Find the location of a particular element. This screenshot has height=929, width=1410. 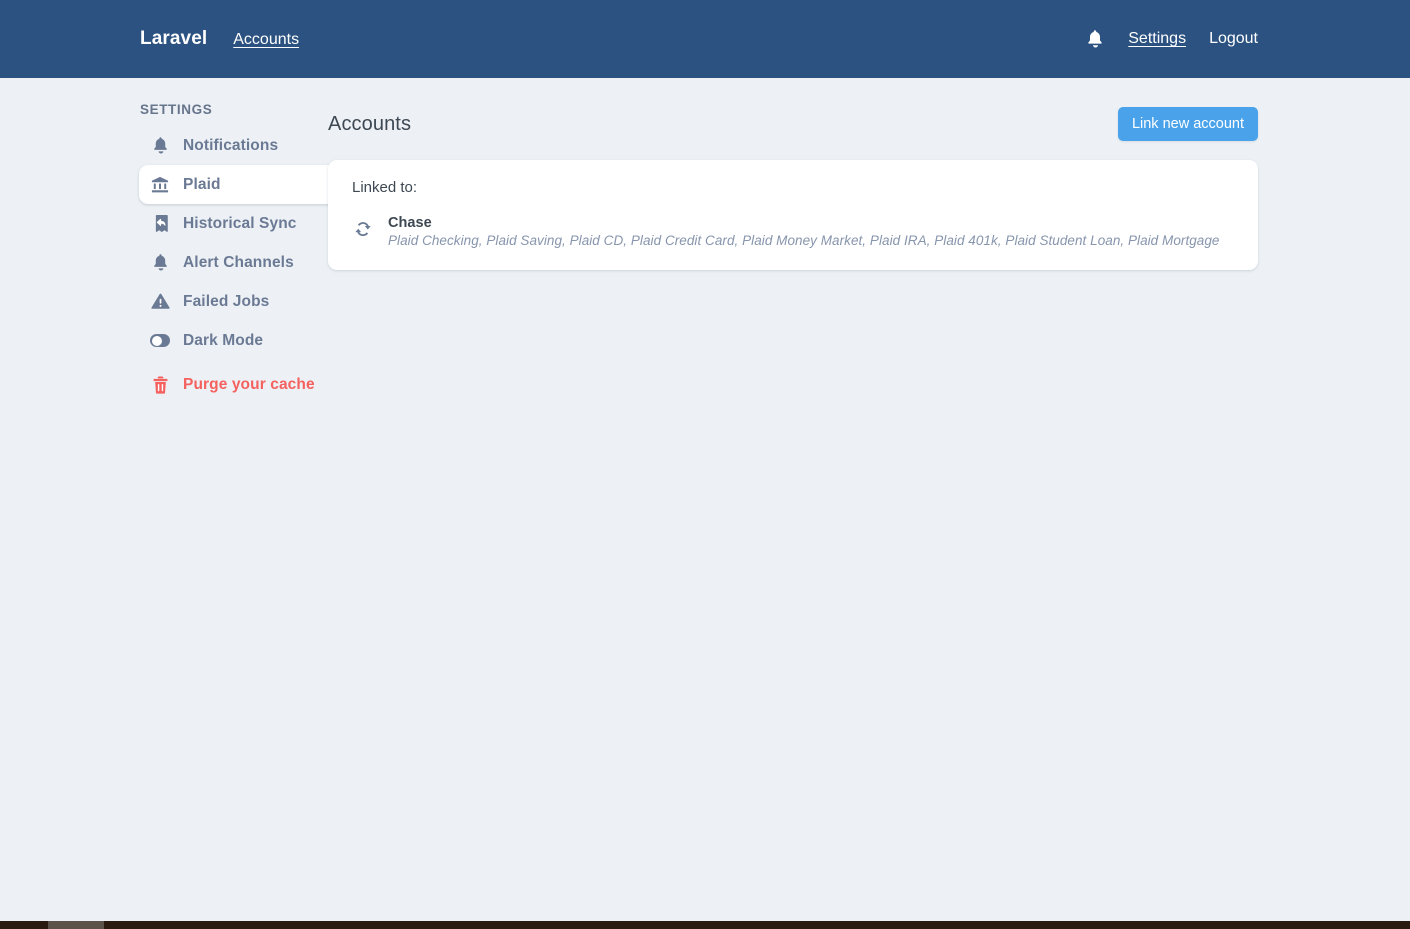

app-brand-logo: Laravel is located at coordinates (173, 39).